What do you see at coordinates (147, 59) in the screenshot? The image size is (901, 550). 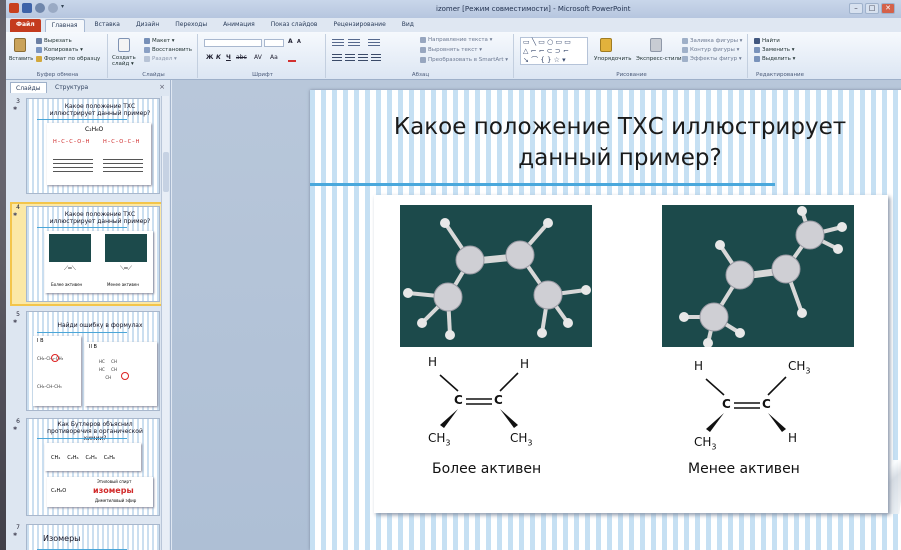 I see `section-icon` at bounding box center [147, 59].